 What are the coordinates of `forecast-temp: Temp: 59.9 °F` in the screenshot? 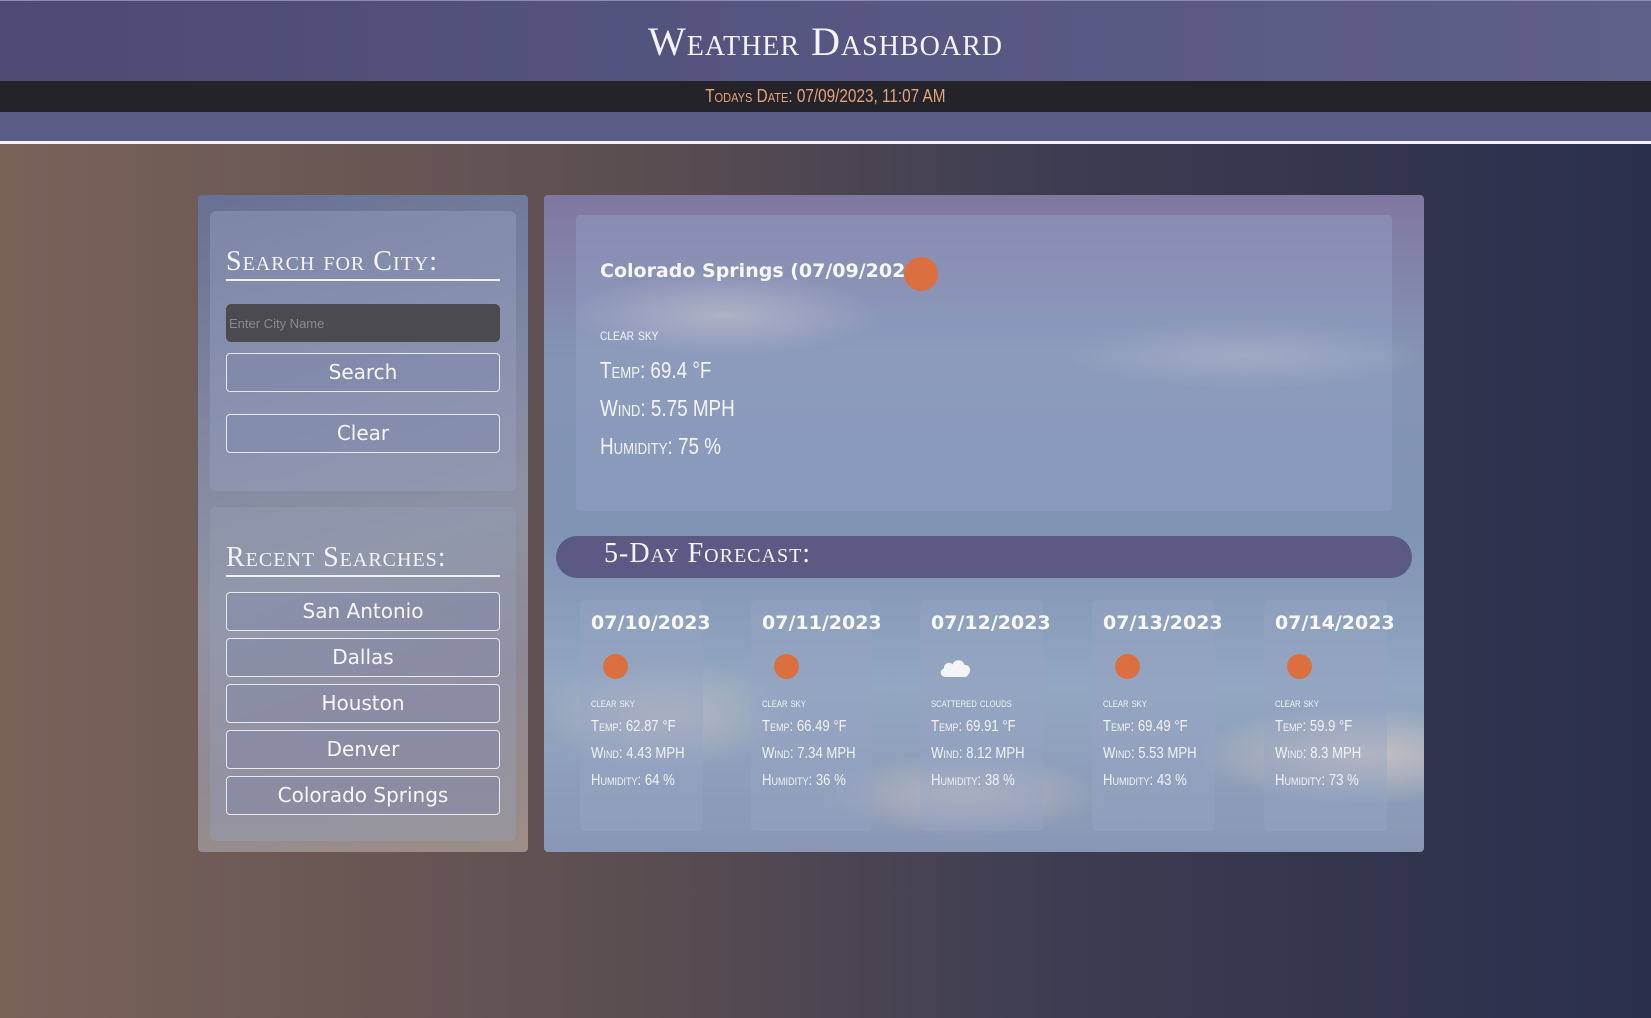 It's located at (1314, 726).